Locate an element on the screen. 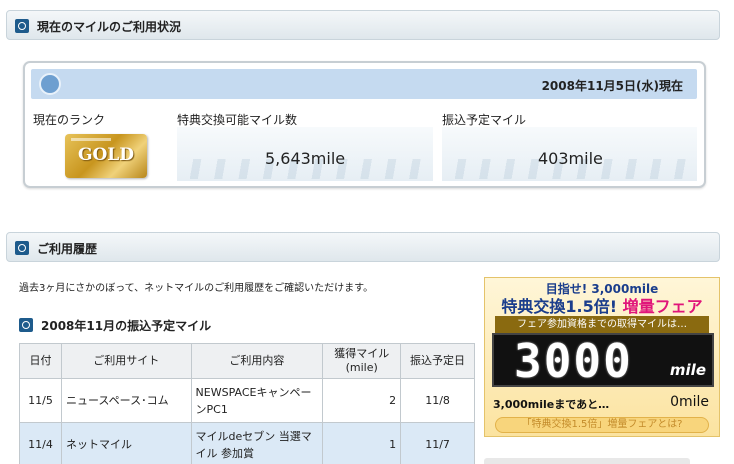  remaining-value: 0mile is located at coordinates (689, 402).